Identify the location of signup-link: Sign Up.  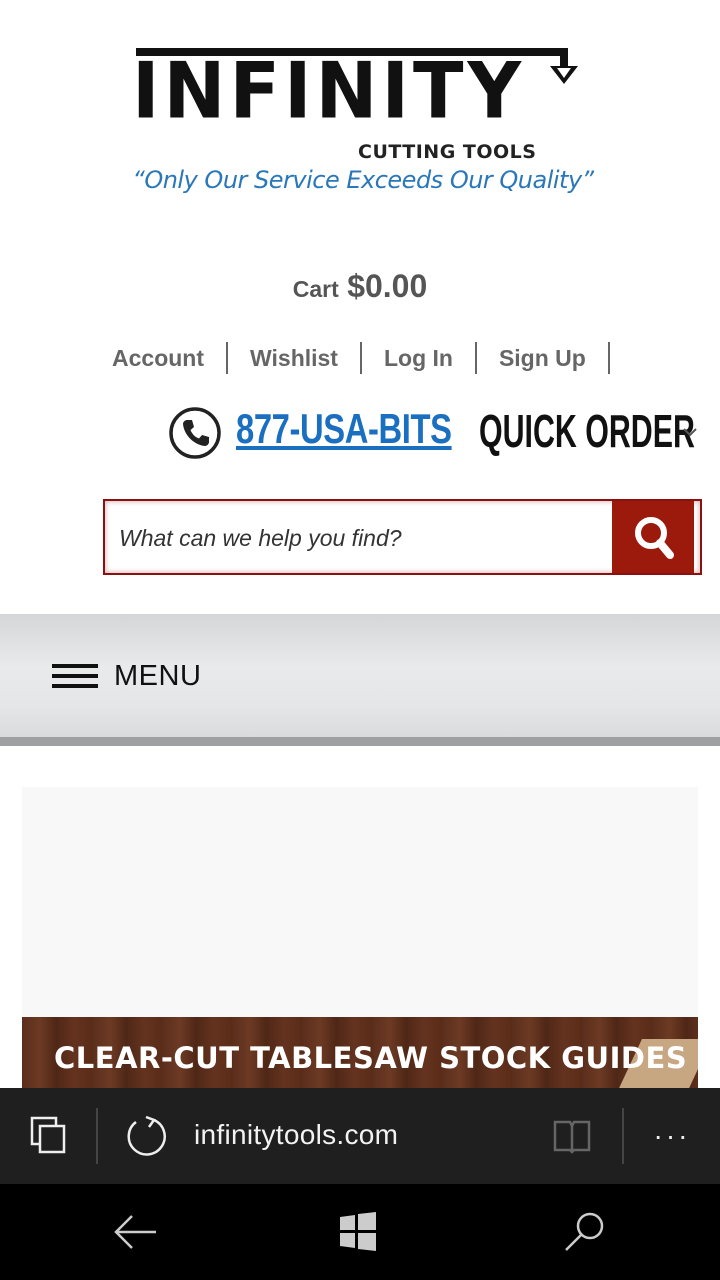
(554, 358).